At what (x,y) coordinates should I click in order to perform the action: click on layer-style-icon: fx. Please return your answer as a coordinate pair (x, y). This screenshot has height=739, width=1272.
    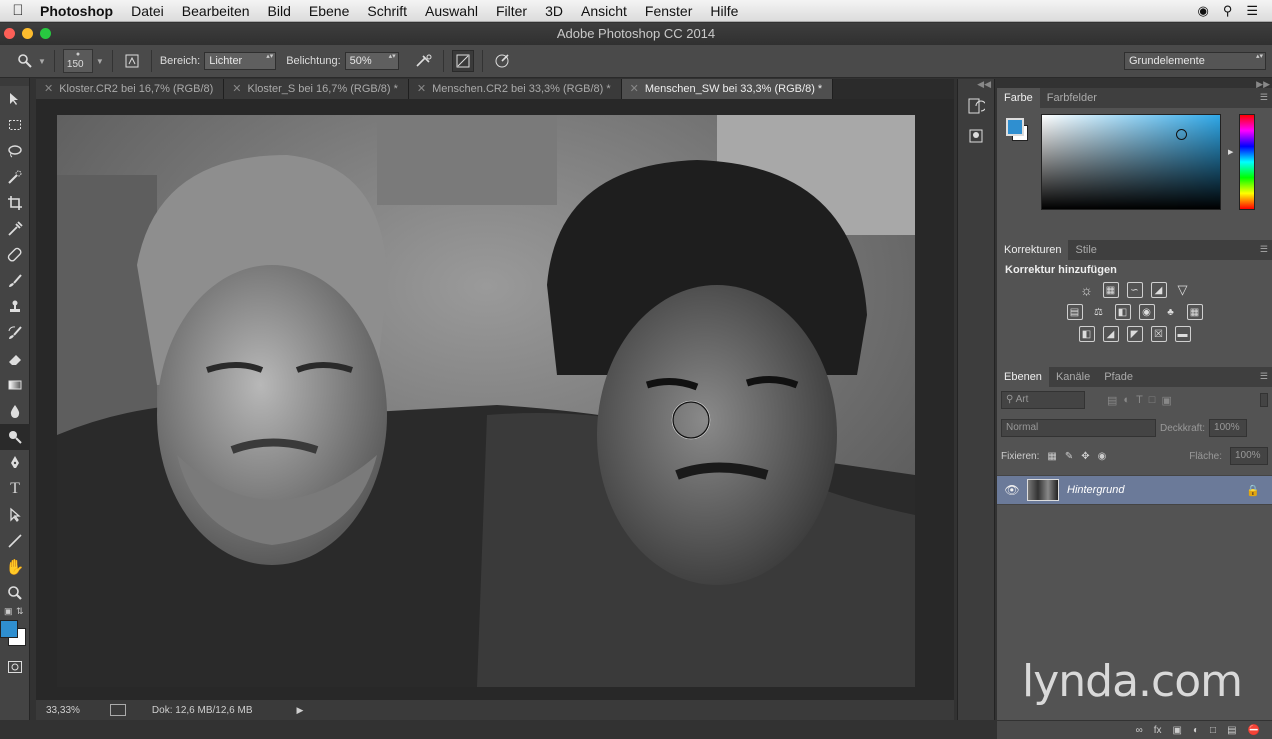
    Looking at the image, I should click on (1158, 730).